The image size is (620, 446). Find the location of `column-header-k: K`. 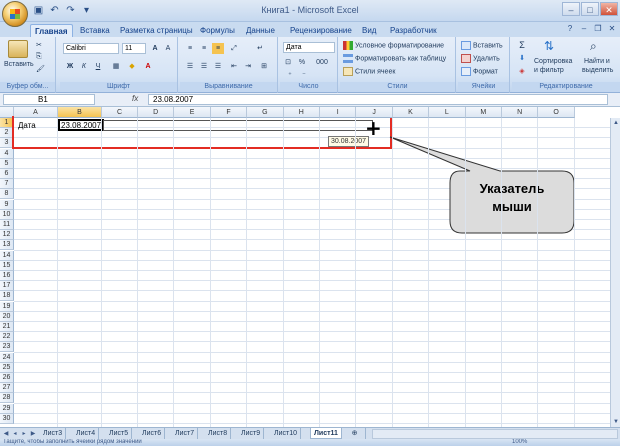

column-header-k: K is located at coordinates (411, 112).